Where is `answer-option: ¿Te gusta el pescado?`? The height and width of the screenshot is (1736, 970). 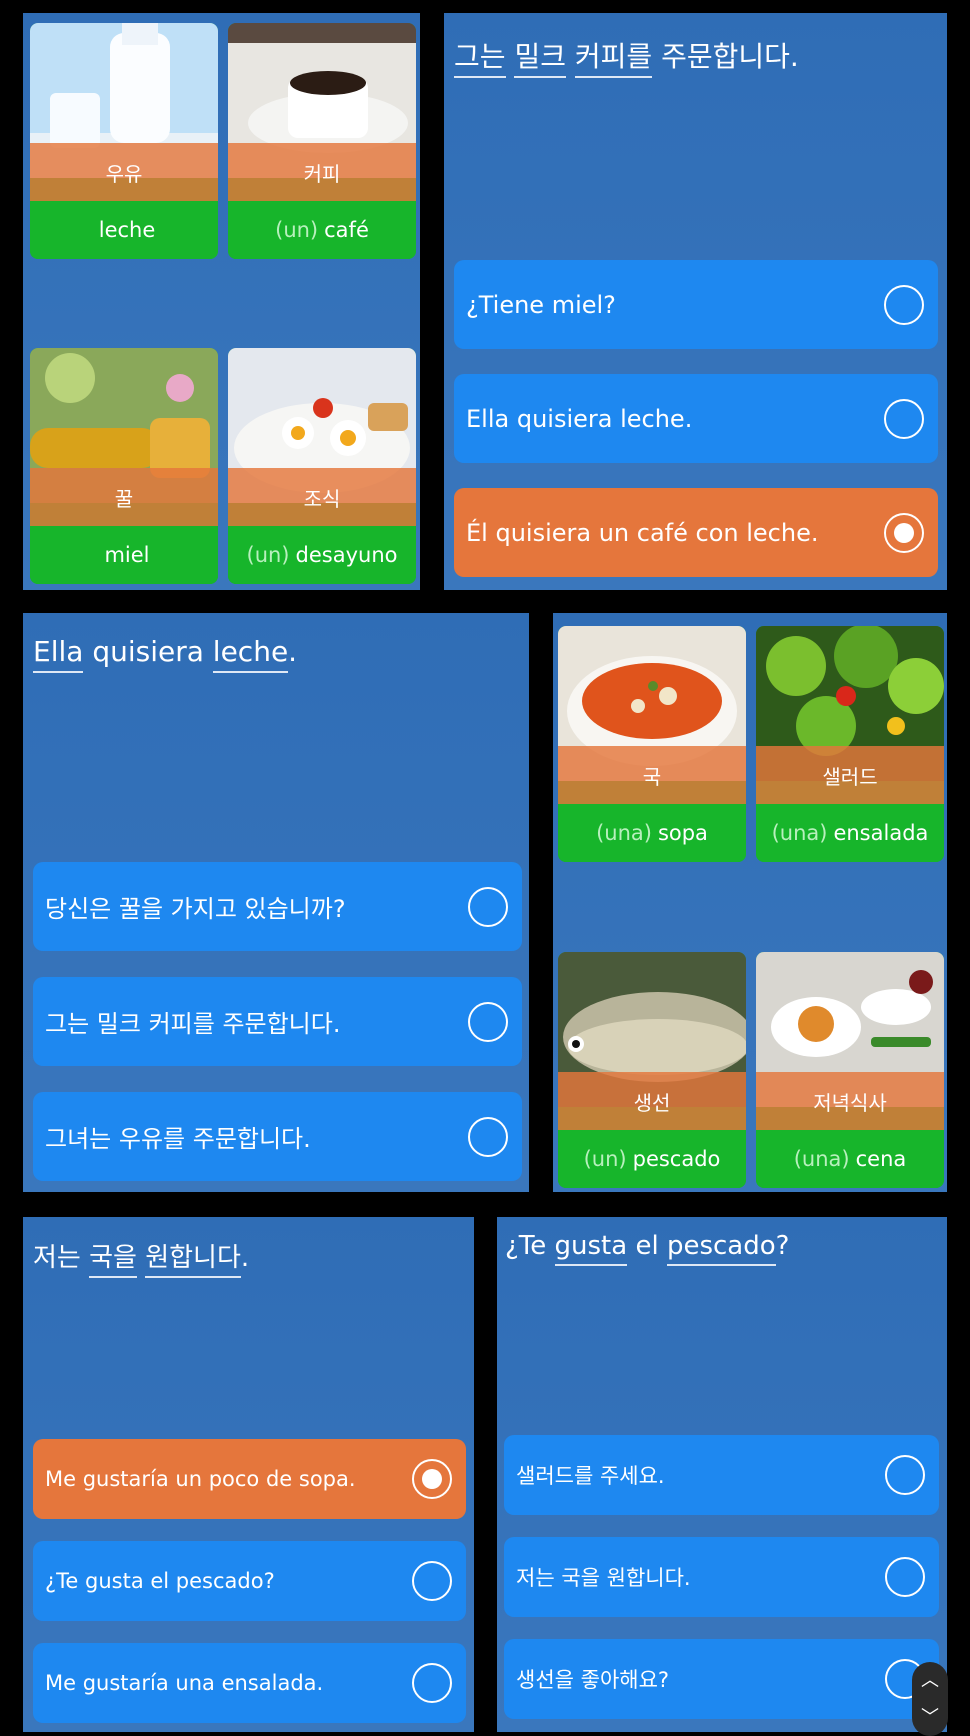 answer-option: ¿Te gusta el pescado? is located at coordinates (249, 1581).